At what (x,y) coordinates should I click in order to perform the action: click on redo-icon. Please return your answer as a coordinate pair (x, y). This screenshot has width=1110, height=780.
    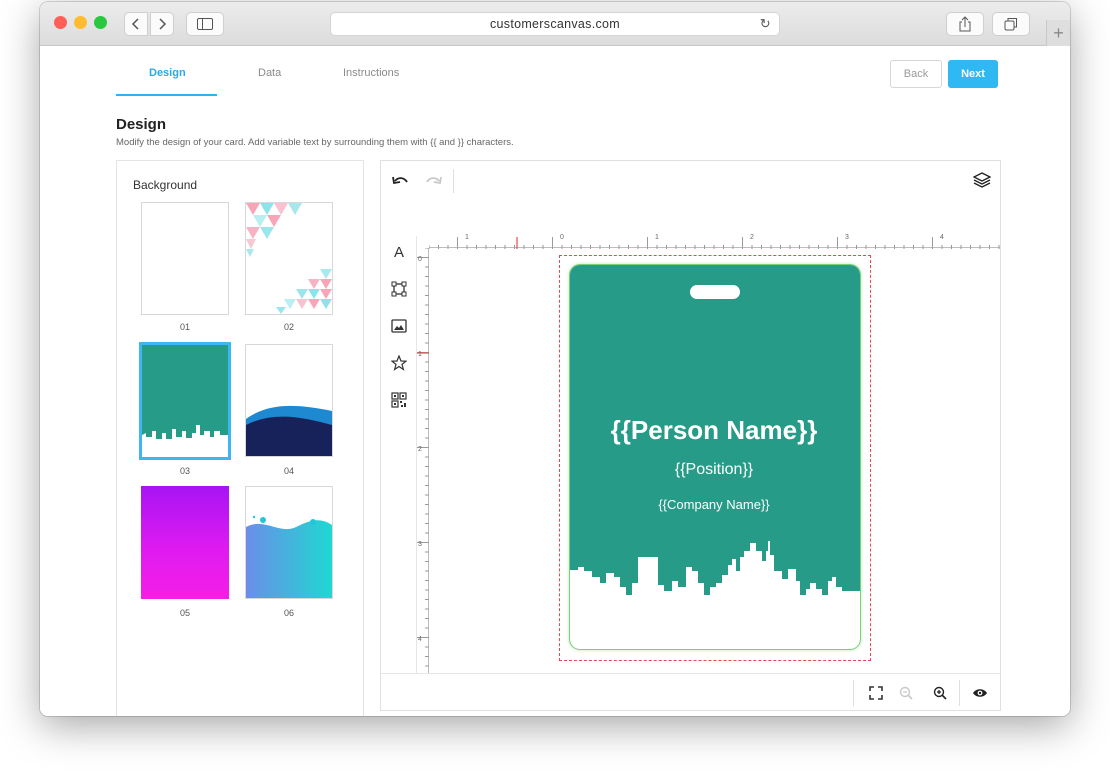
    Looking at the image, I should click on (434, 180).